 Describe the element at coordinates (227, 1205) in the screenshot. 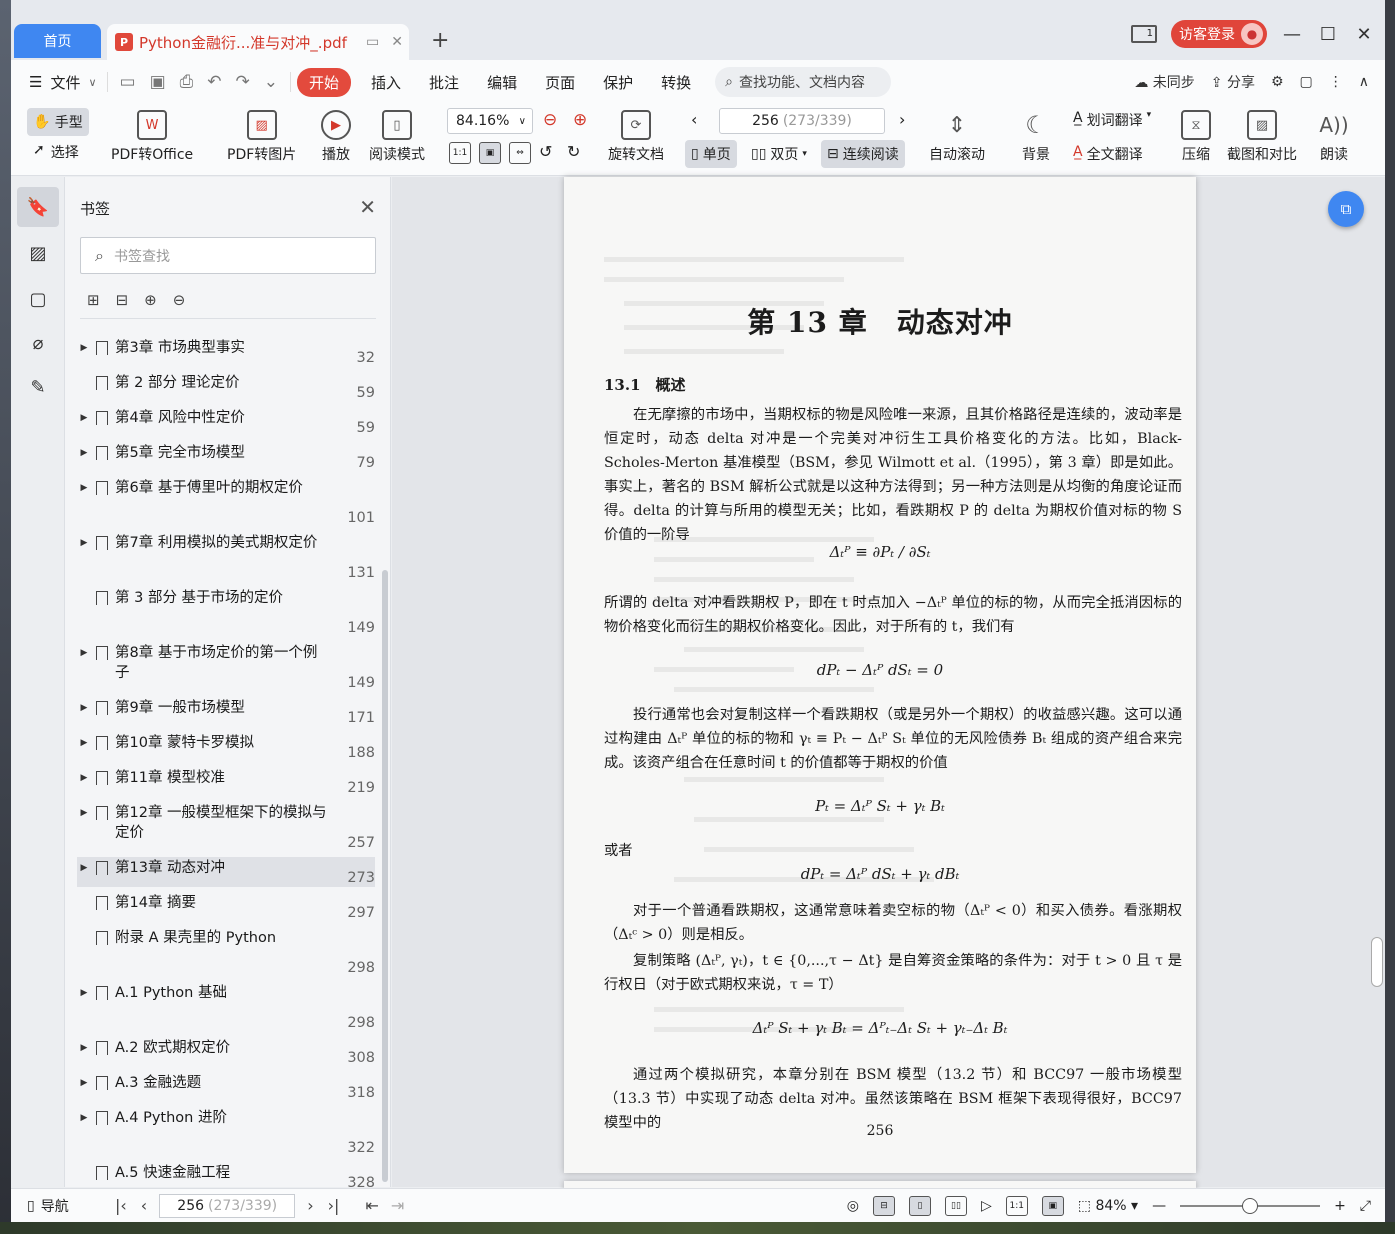

I see `status-page-input: 256 (273/339)` at that location.